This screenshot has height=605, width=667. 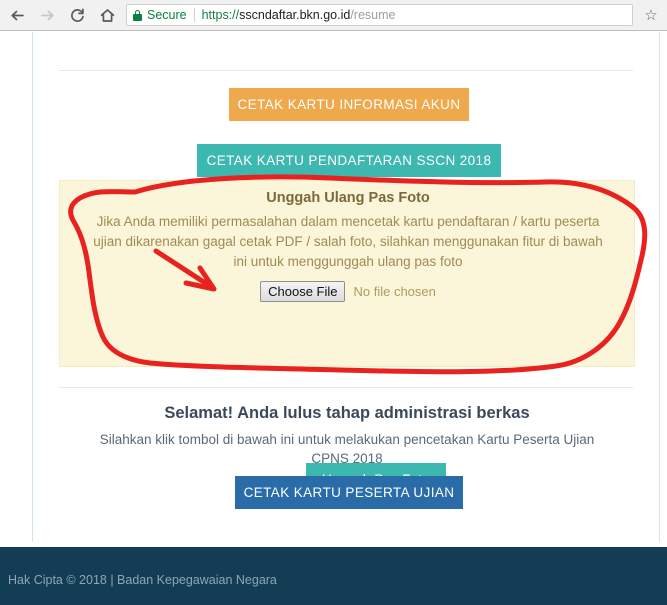 What do you see at coordinates (295, 15) in the screenshot?
I see `url-host: sscndaftar.bkn.go.id` at bounding box center [295, 15].